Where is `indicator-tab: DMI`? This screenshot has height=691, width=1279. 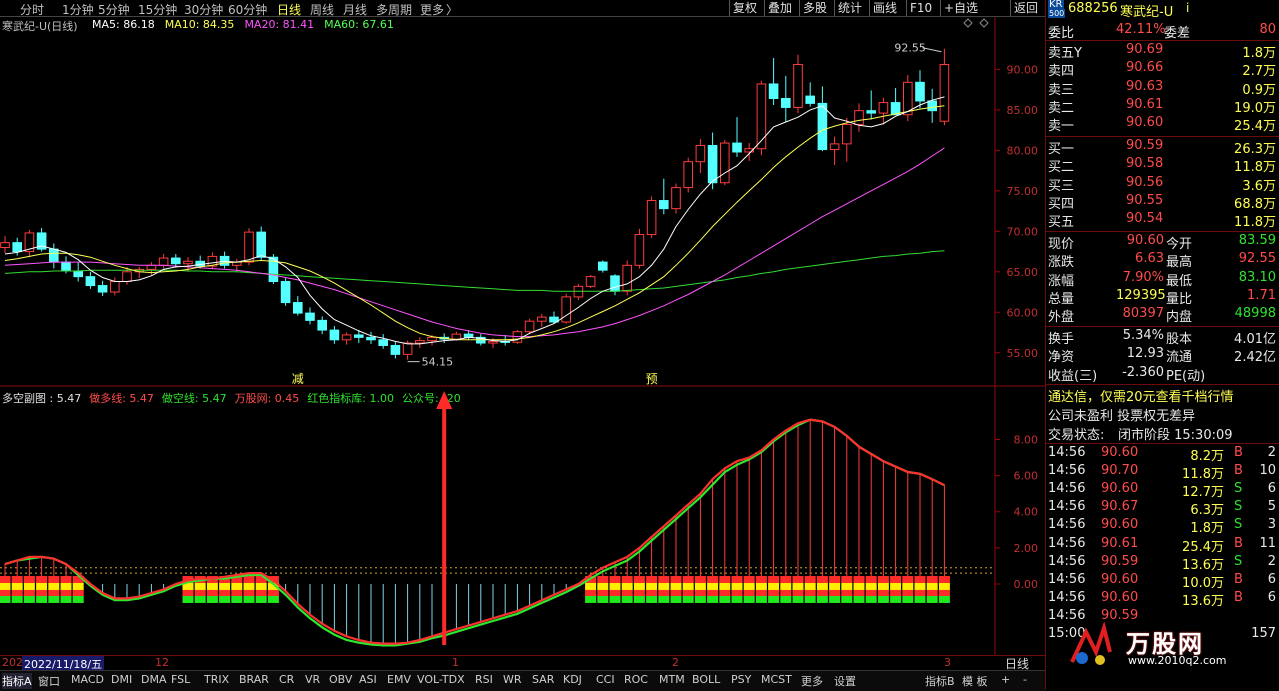
indicator-tab: DMI is located at coordinates (121, 679).